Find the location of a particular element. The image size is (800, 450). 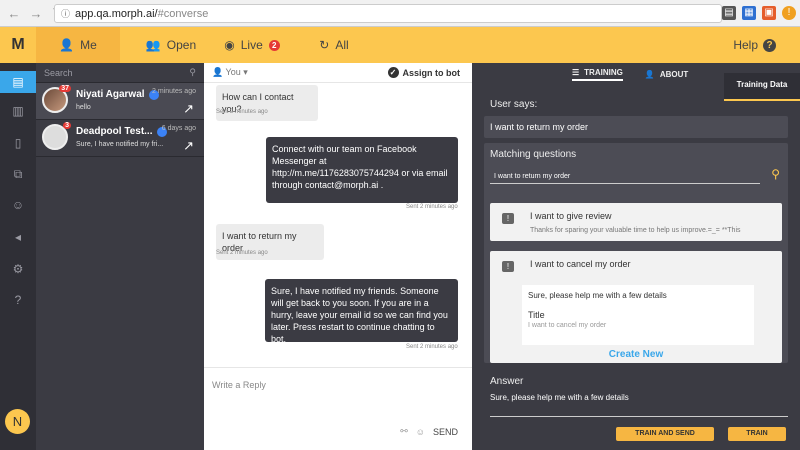

address-bar: ⓘ app.qa.morph.ai/#converse is located at coordinates (388, 13).